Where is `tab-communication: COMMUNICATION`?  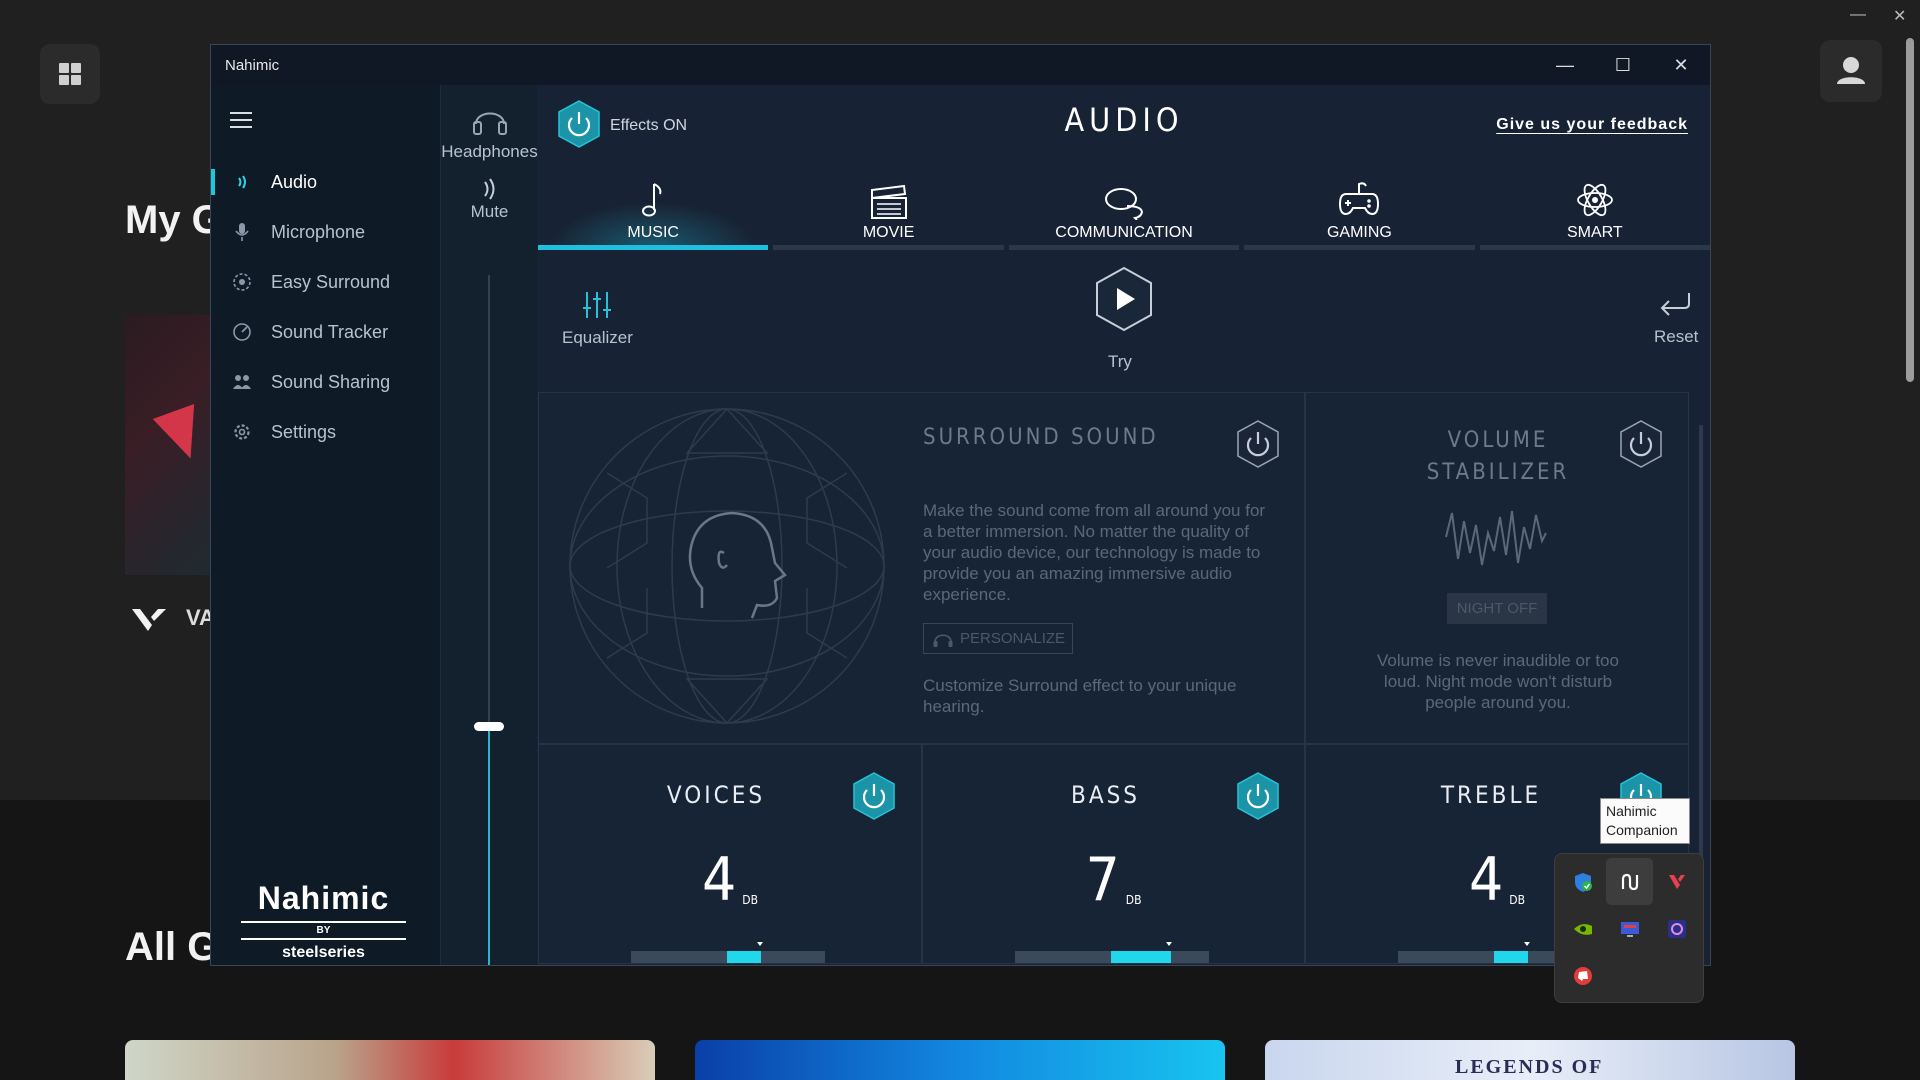 tab-communication: COMMUNICATION is located at coordinates (1124, 205).